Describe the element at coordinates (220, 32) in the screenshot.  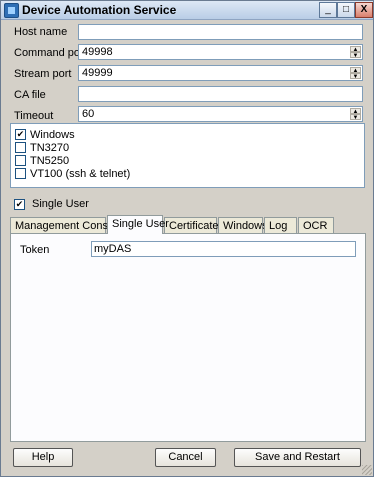
I see `host-name-field` at that location.